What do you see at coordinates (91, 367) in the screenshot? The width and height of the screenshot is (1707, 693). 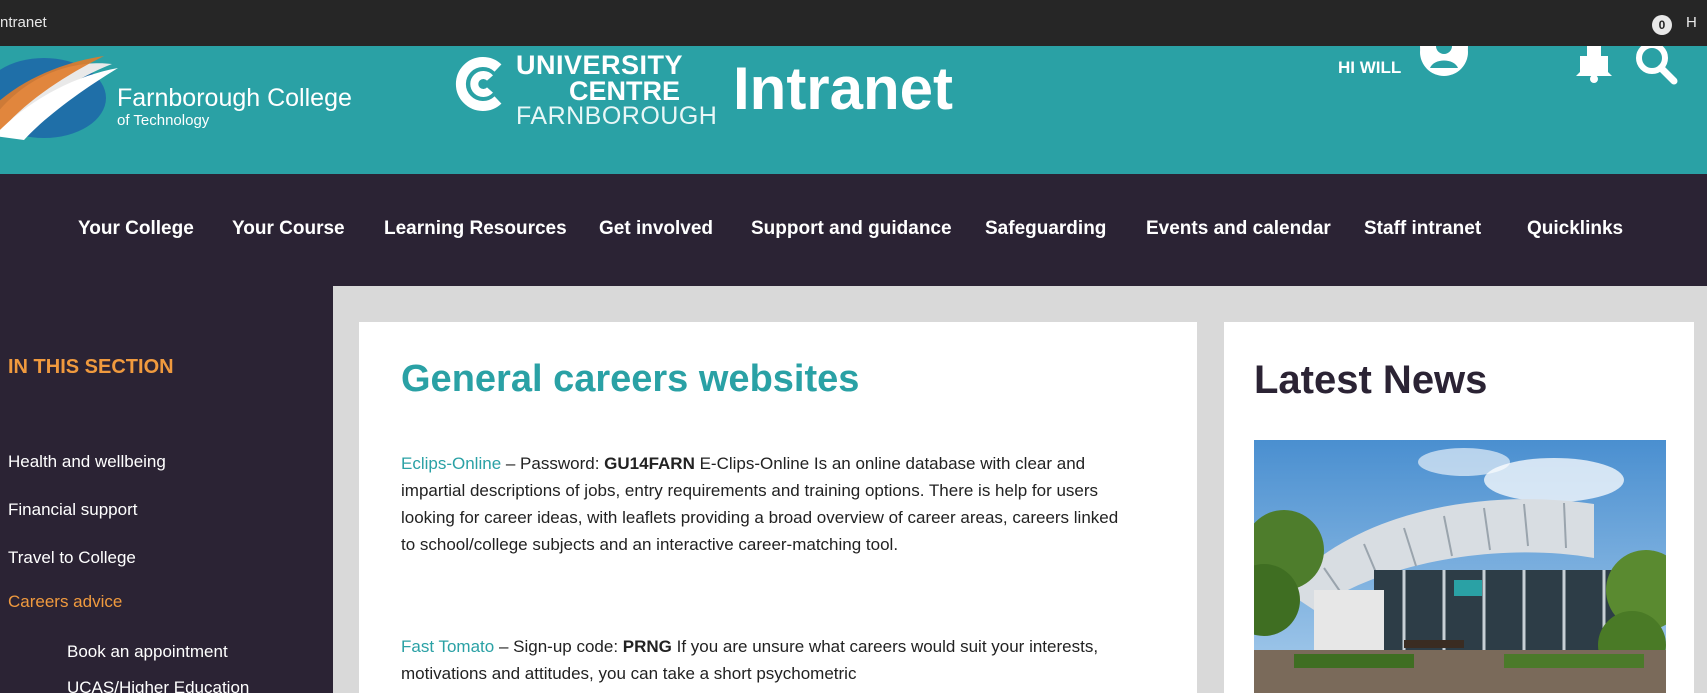 I see `sidebar-section-title: IN THIS SECTION` at bounding box center [91, 367].